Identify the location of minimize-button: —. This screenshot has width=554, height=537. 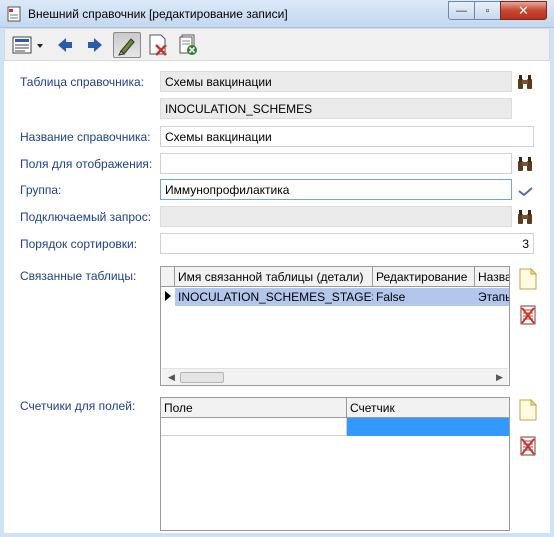
(461, 10).